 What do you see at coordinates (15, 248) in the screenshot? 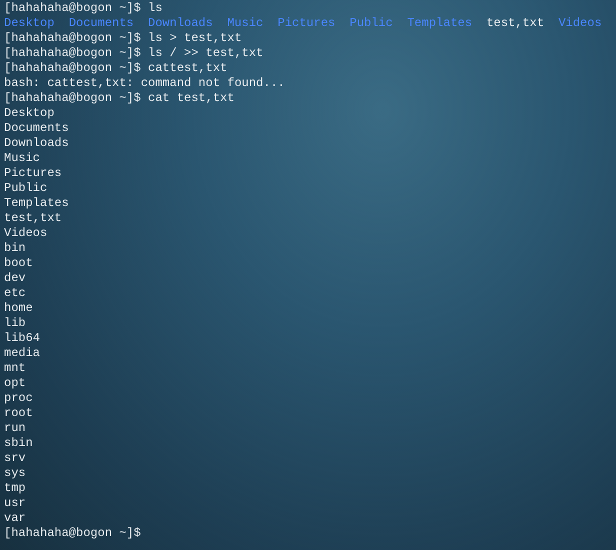
I see `output-line: bin` at bounding box center [15, 248].